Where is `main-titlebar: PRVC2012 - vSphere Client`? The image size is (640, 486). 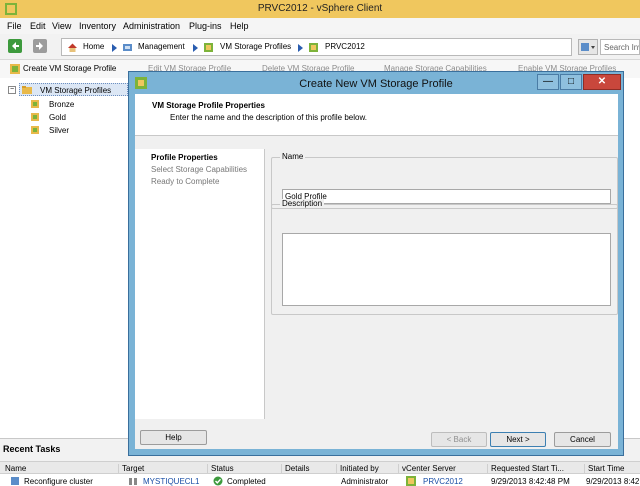
main-titlebar: PRVC2012 - vSphere Client is located at coordinates (320, 9).